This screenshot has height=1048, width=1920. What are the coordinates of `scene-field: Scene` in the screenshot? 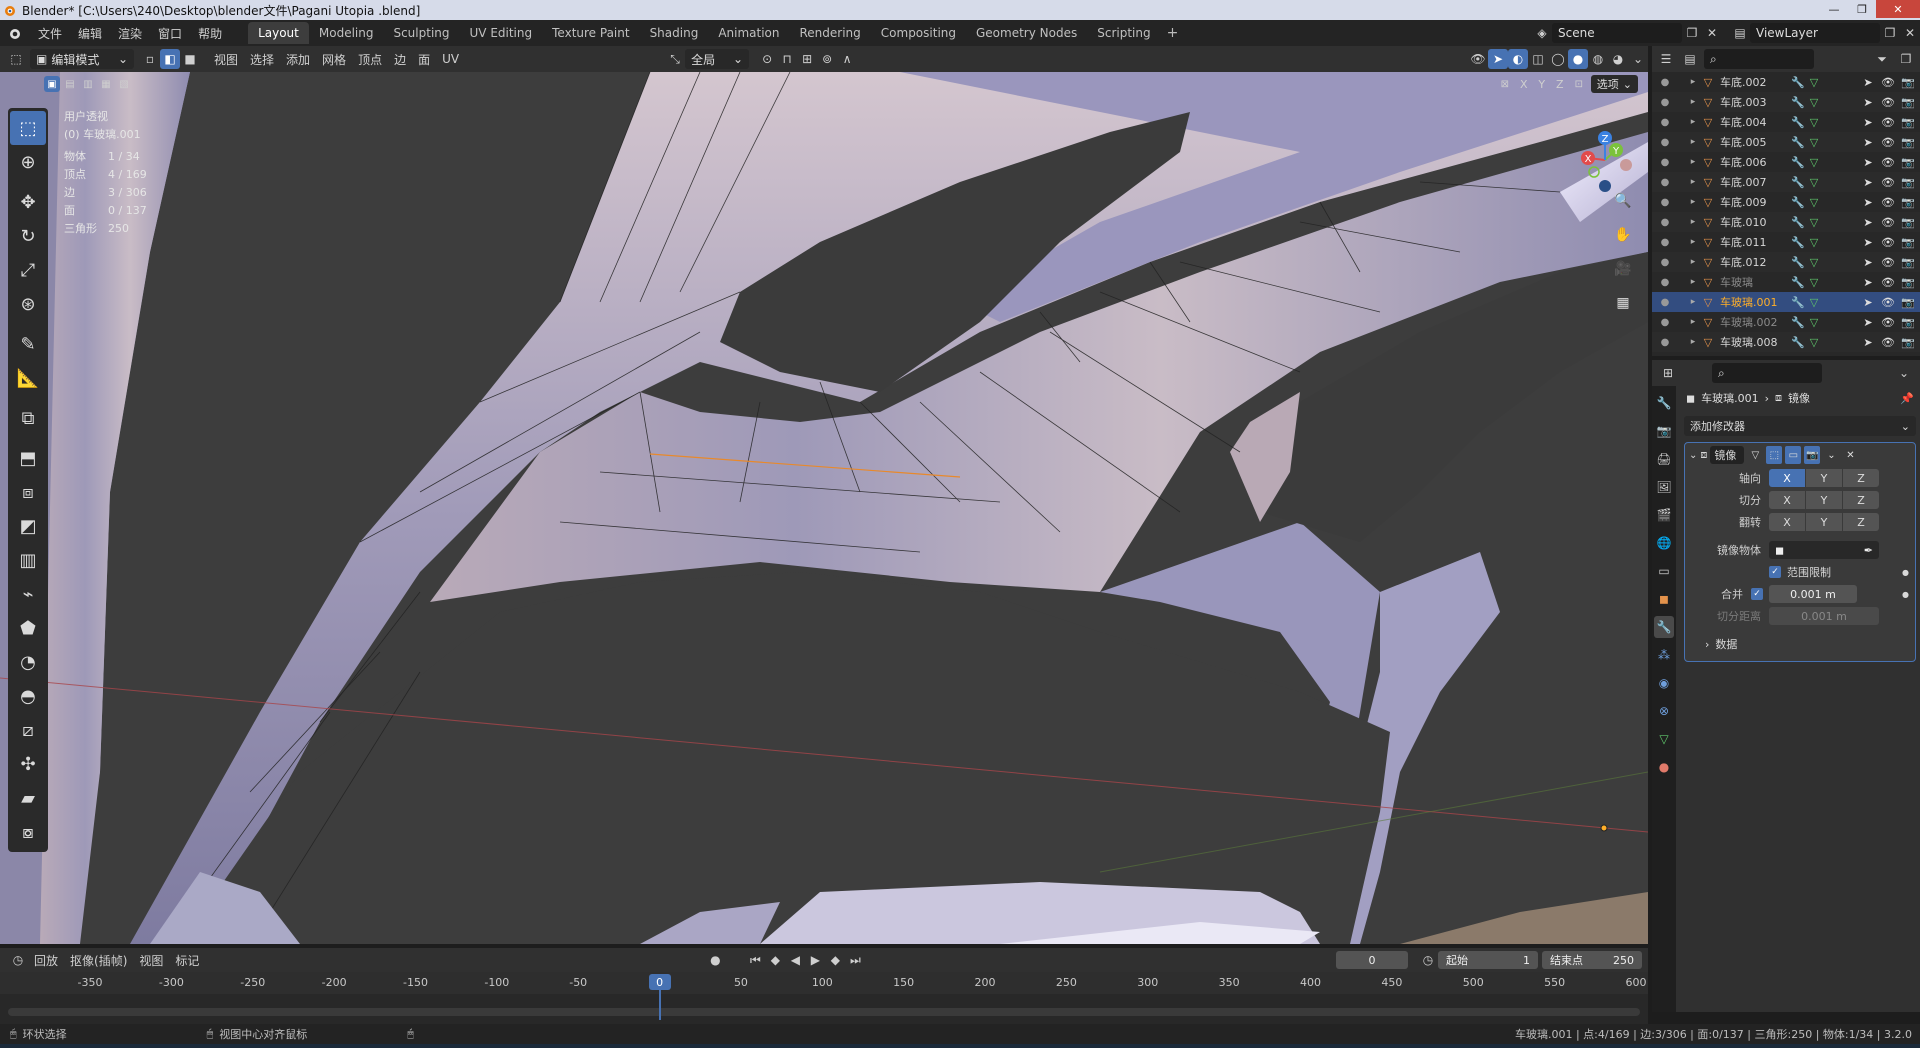 It's located at (1617, 33).